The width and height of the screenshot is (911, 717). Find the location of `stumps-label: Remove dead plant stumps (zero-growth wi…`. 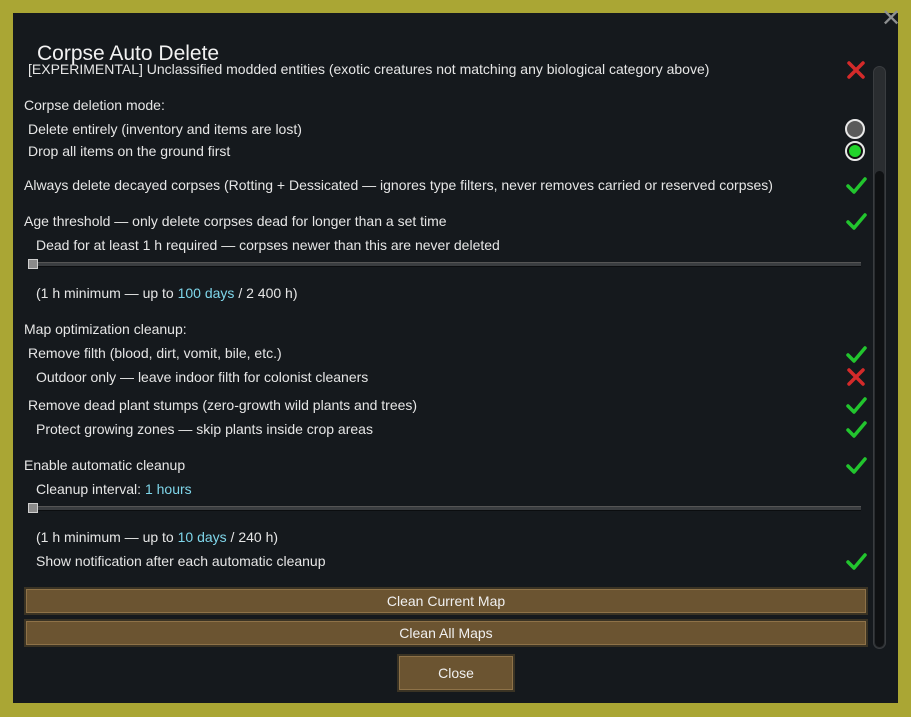

stumps-label: Remove dead plant stumps (zero-growth wi… is located at coordinates (223, 405).